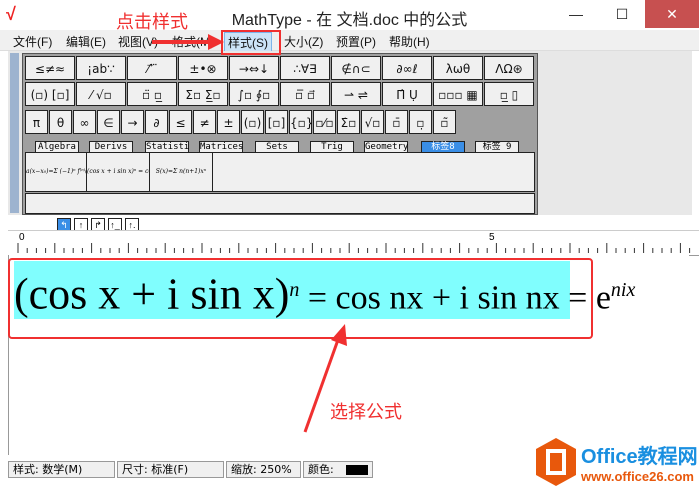 This screenshot has height=487, width=699. What do you see at coordinates (366, 412) in the screenshot?
I see `annotation-select-formula: 选择公式` at bounding box center [366, 412].